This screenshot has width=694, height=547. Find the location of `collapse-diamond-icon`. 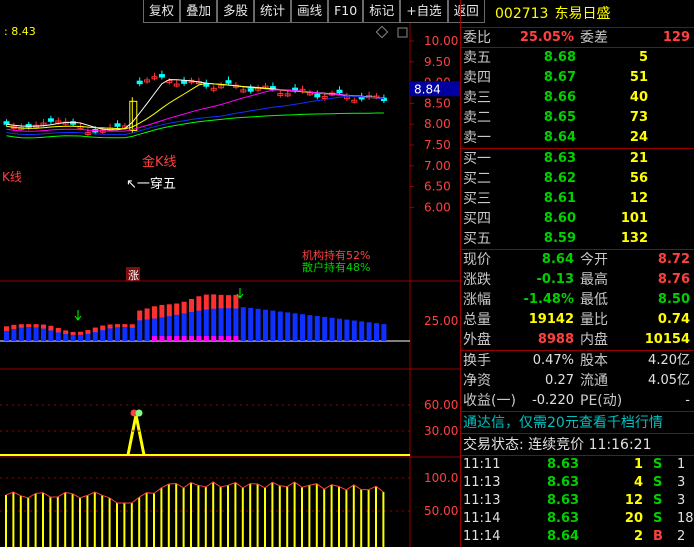

collapse-diamond-icon is located at coordinates (382, 32).